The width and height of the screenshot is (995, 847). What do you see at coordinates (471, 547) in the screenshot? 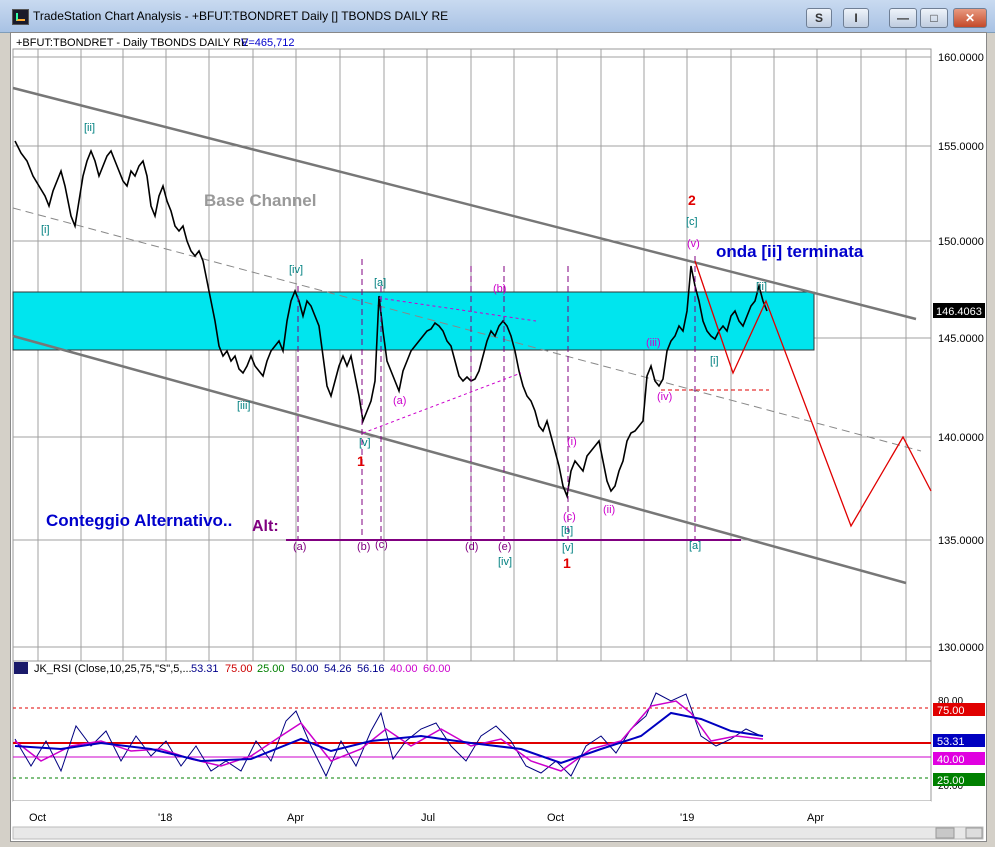
I see `wave-label: (d)` at bounding box center [471, 547].